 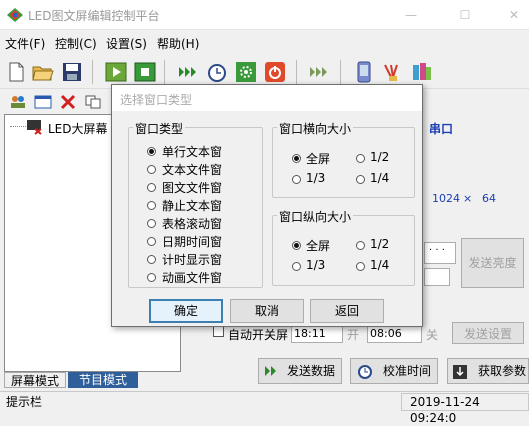 I want to click on window-type-group-title: 窗口类型, so click(x=159, y=128).